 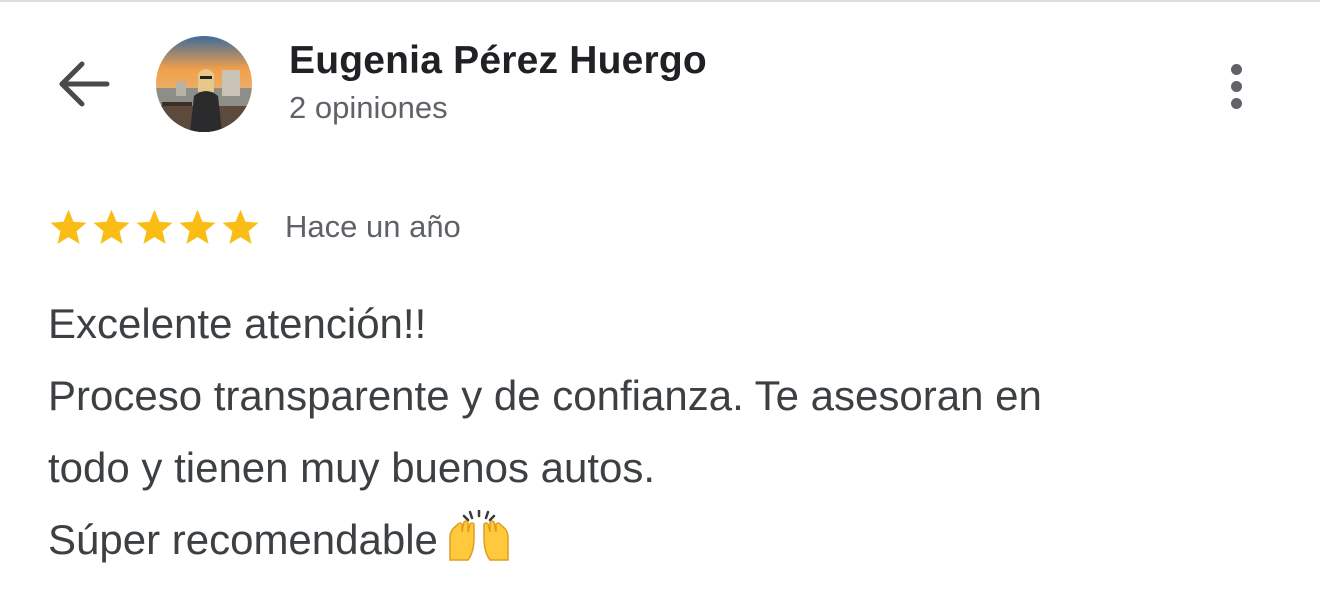 I want to click on rating-row: Hace un año, so click(x=254, y=227).